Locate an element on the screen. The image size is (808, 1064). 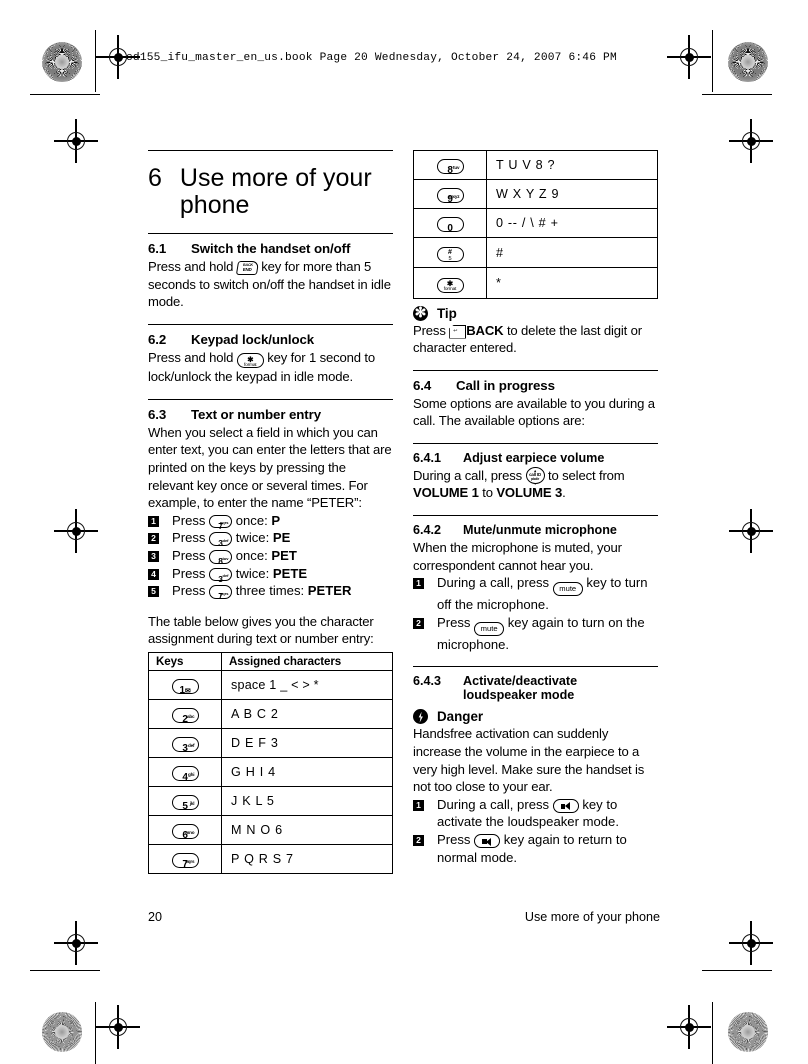
tip-heading: ✻ Tip is located at coordinates (535, 312).